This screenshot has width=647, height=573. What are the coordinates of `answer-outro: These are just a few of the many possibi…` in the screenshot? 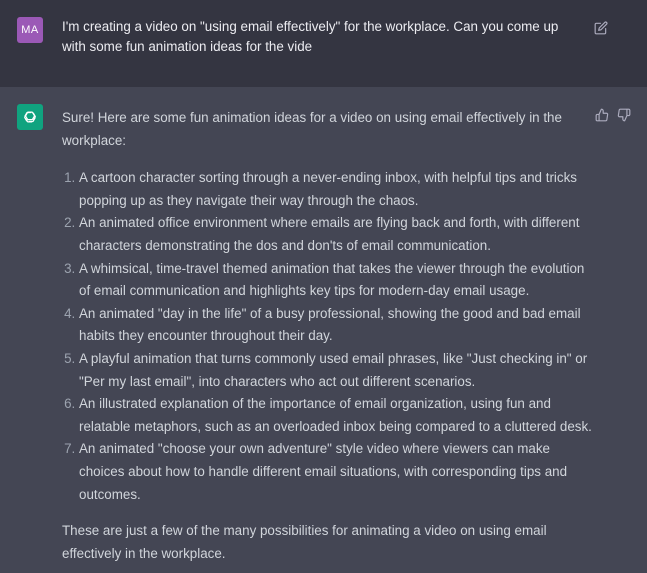 It's located at (304, 542).